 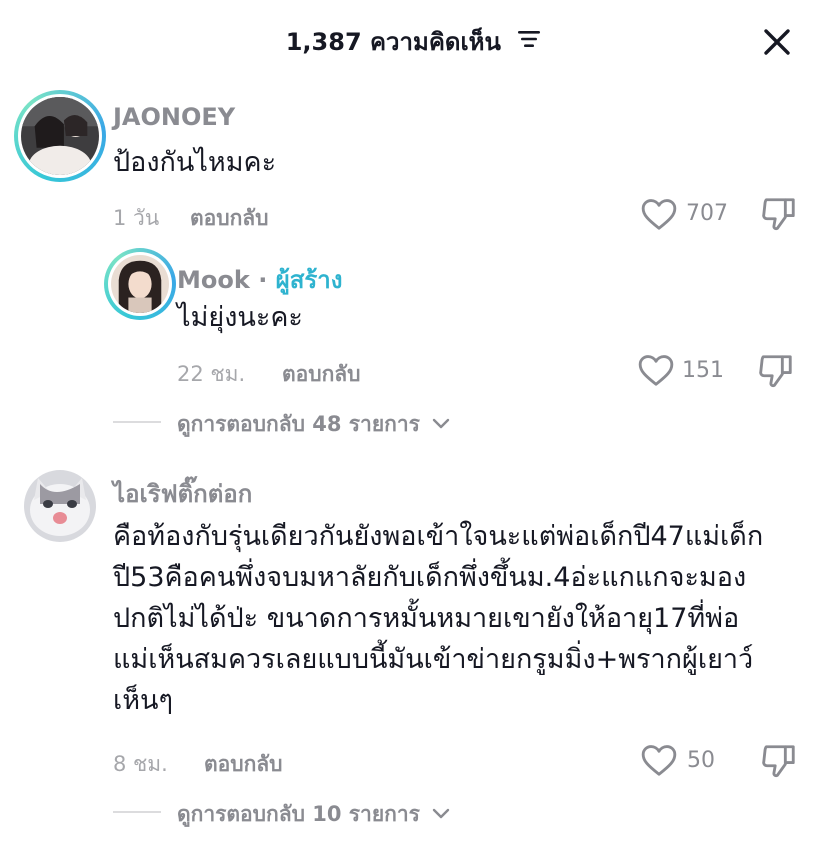 I want to click on comment-line: เห็นๆ, so click(x=143, y=700).